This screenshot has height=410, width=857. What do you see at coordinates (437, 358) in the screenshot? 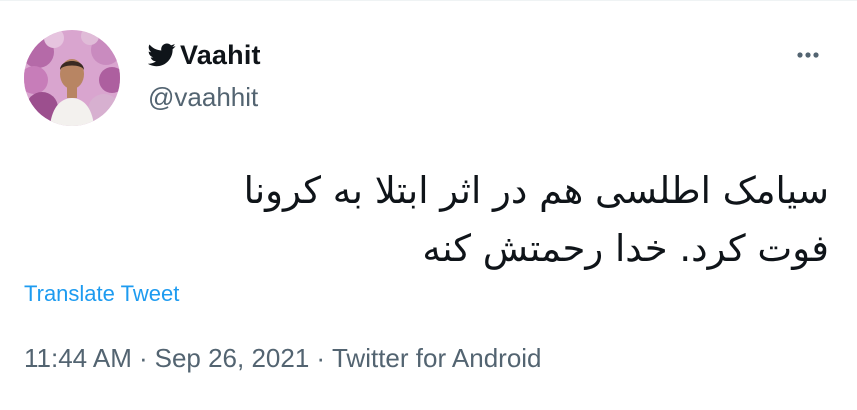
I see `tweet-source: Twitter for Android` at bounding box center [437, 358].